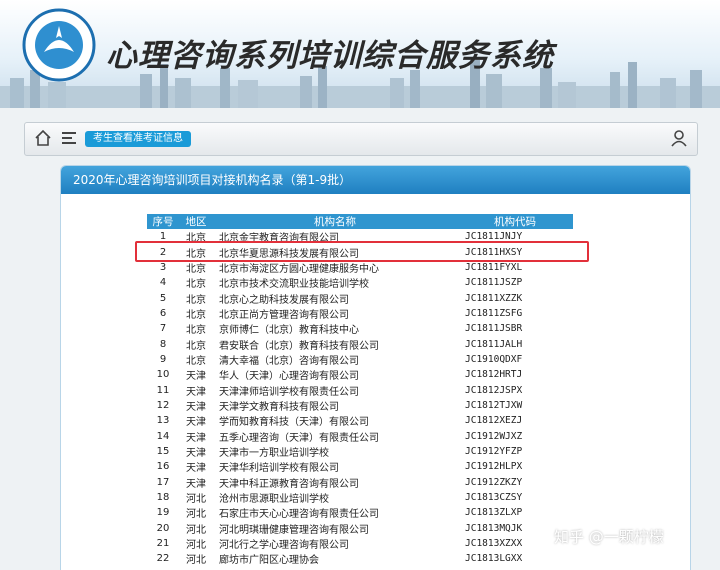  I want to click on row-institution-name: 北京市海淀区方圆心理健康服务中心, so click(299, 269).